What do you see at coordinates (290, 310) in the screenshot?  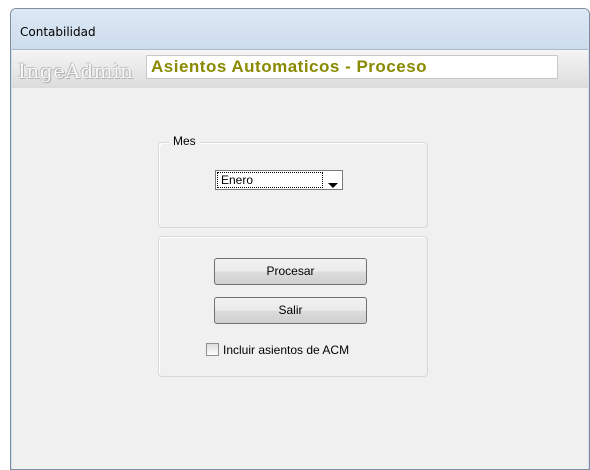 I see `salir-button: Salir` at bounding box center [290, 310].